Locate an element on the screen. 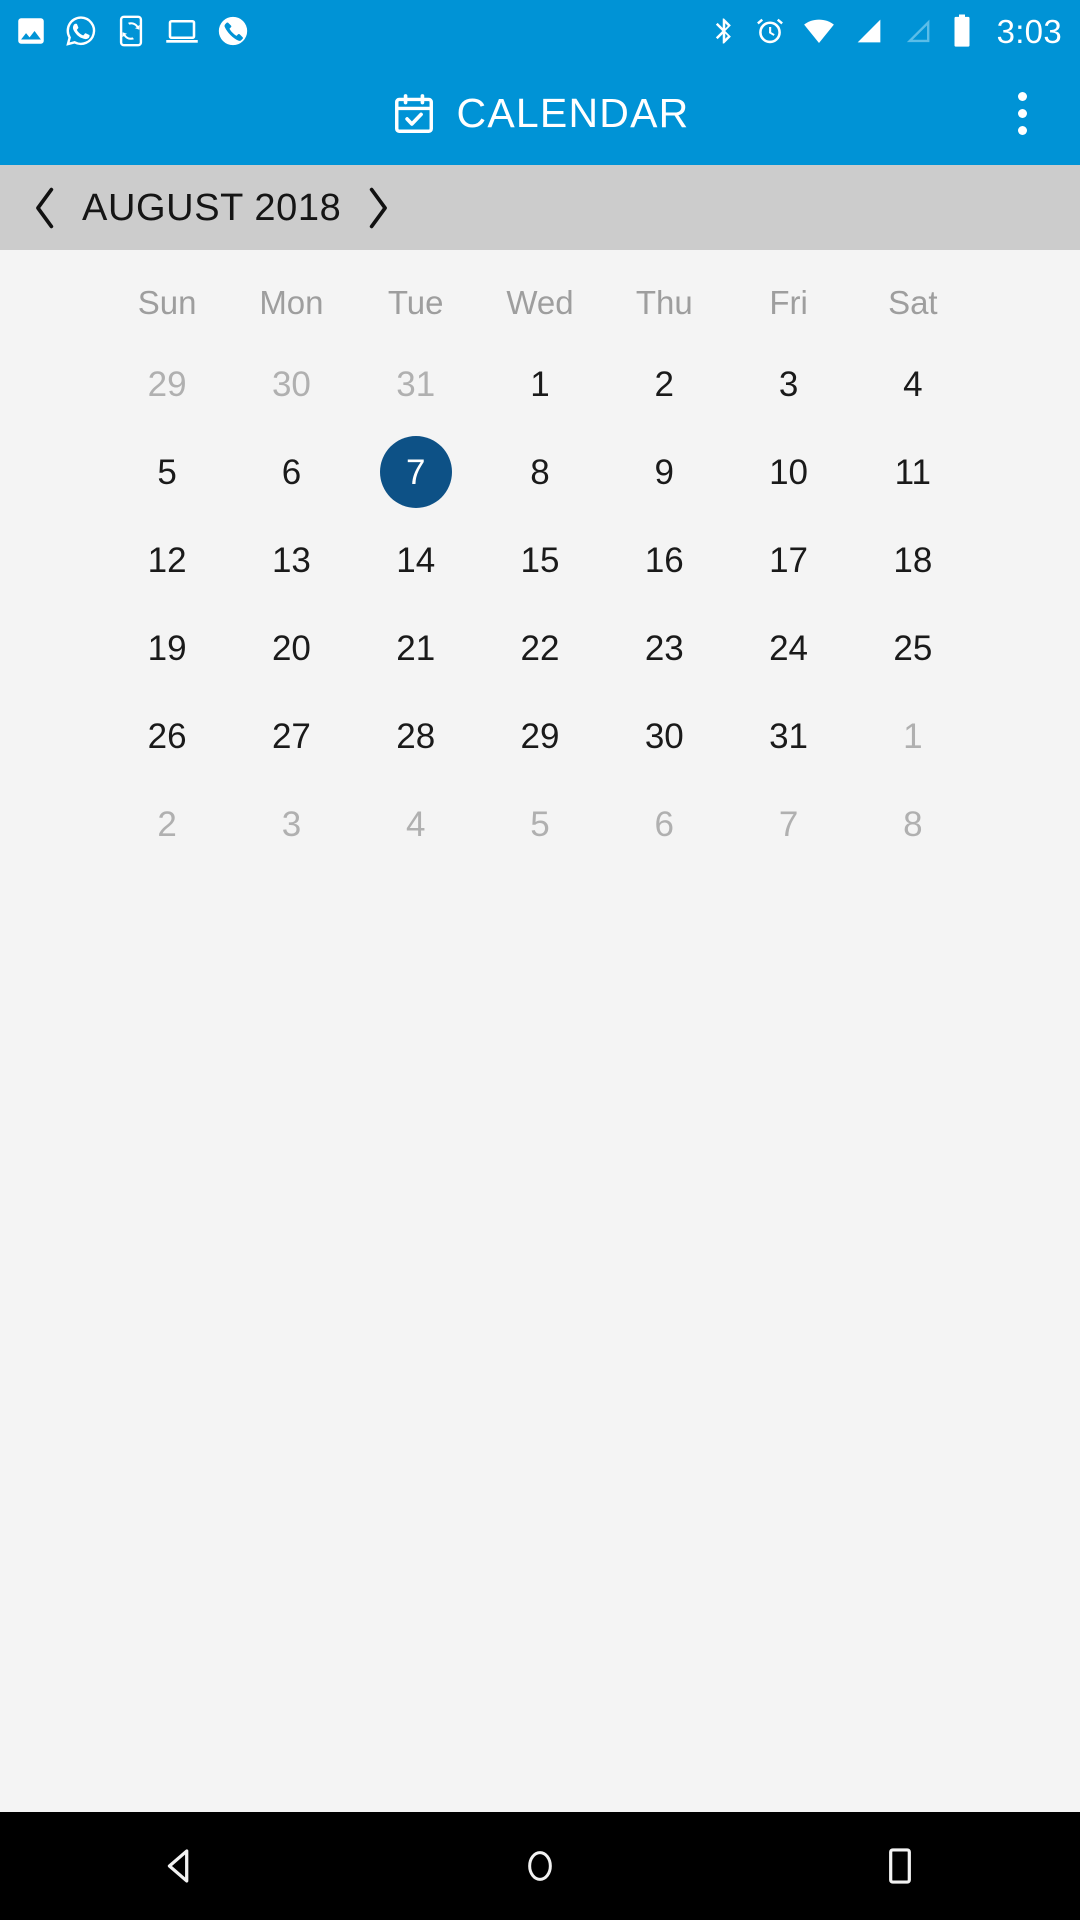 This screenshot has width=1080, height=1920. calendar-day-cell: 22 is located at coordinates (540, 648).